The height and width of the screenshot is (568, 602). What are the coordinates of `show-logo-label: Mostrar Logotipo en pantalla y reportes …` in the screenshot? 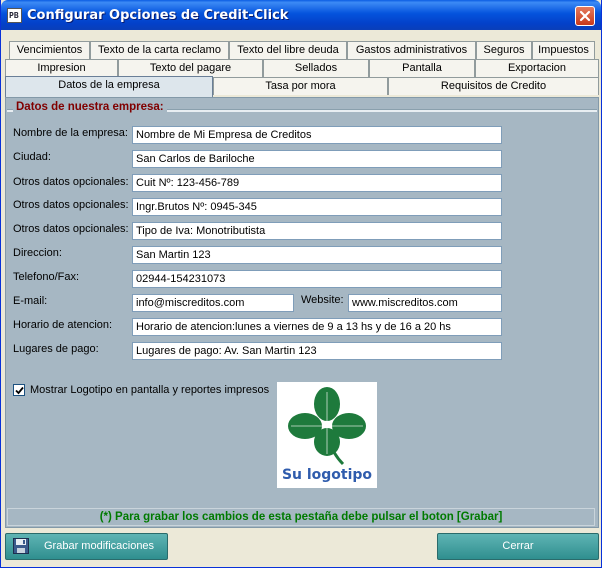 It's located at (149, 390).